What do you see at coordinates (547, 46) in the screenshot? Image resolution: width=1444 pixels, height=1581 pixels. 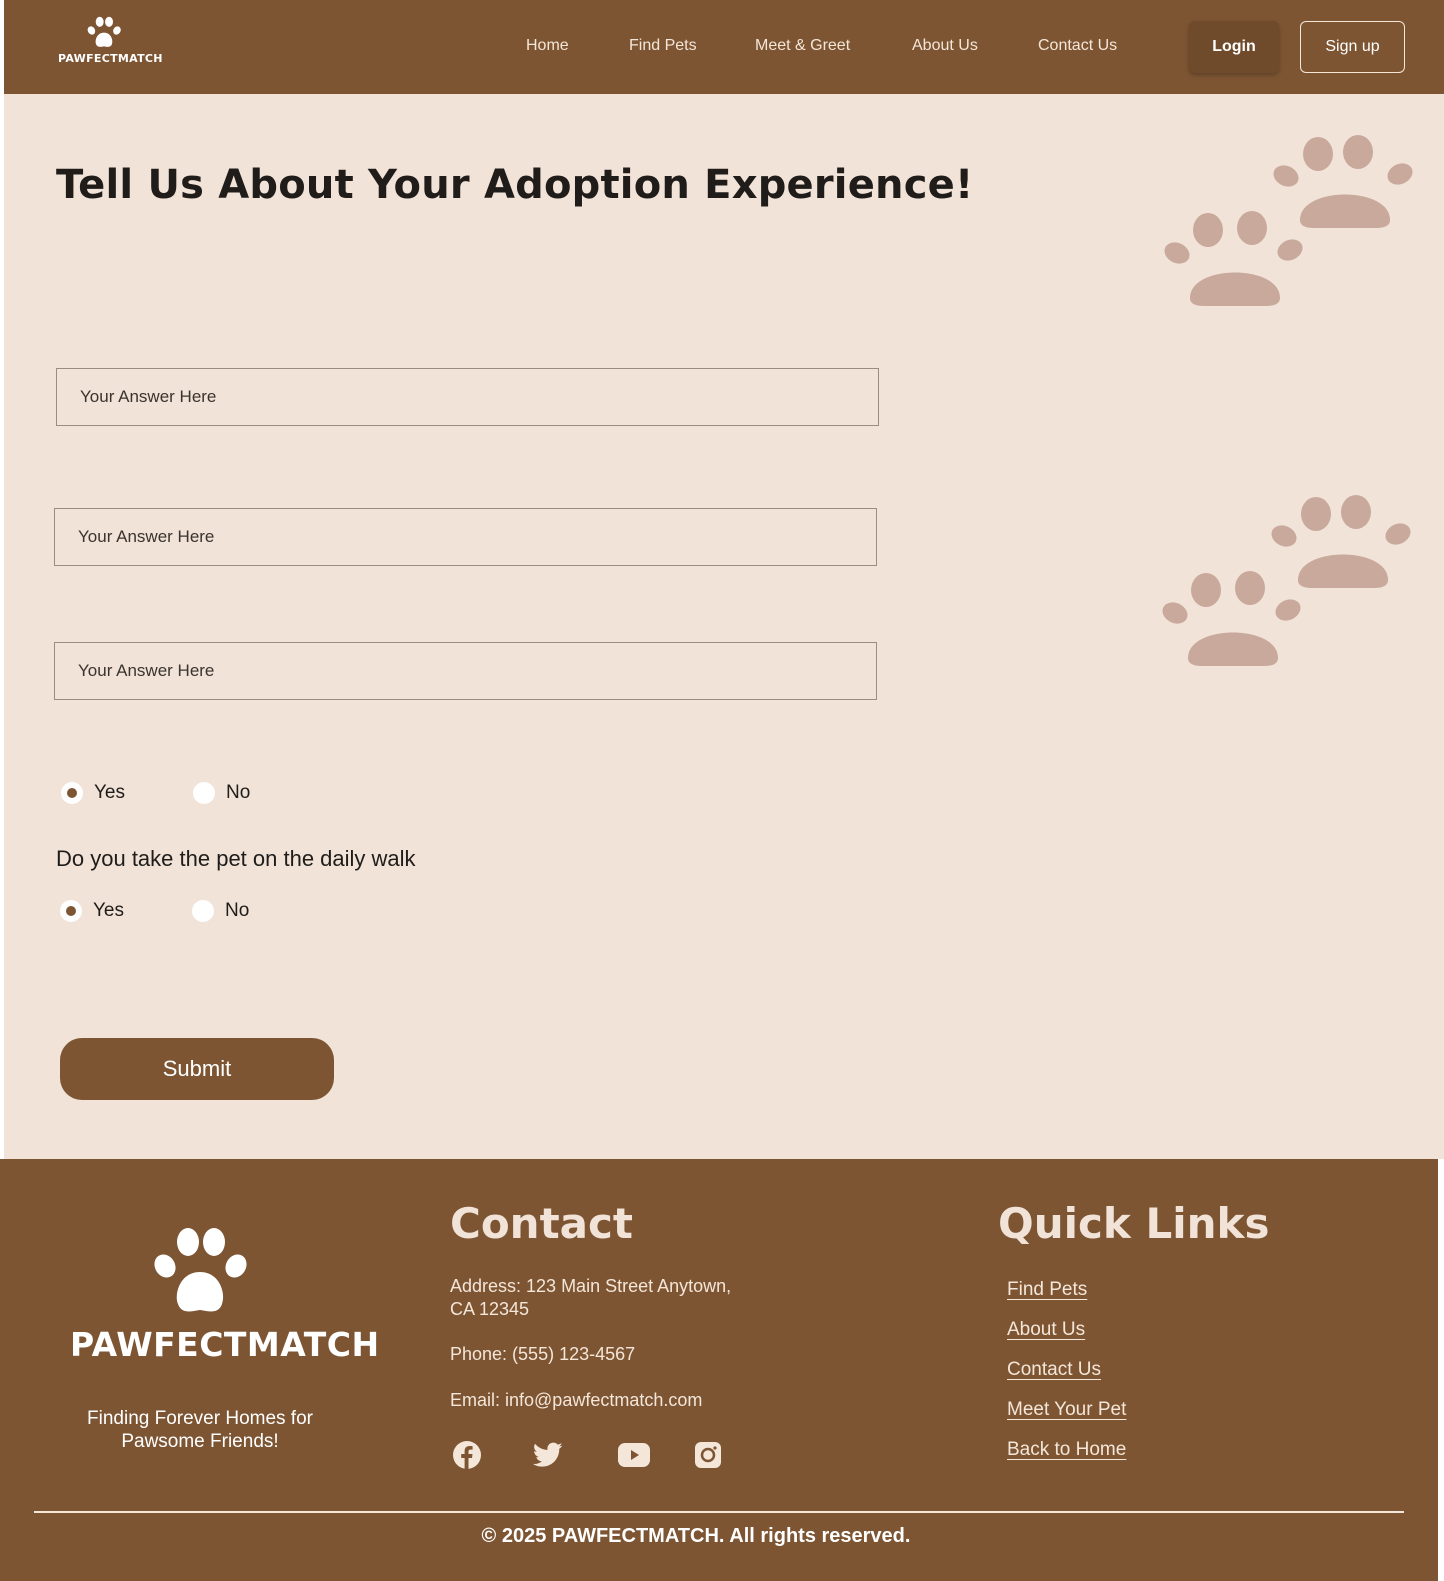 I see `nav-home: Home` at bounding box center [547, 46].